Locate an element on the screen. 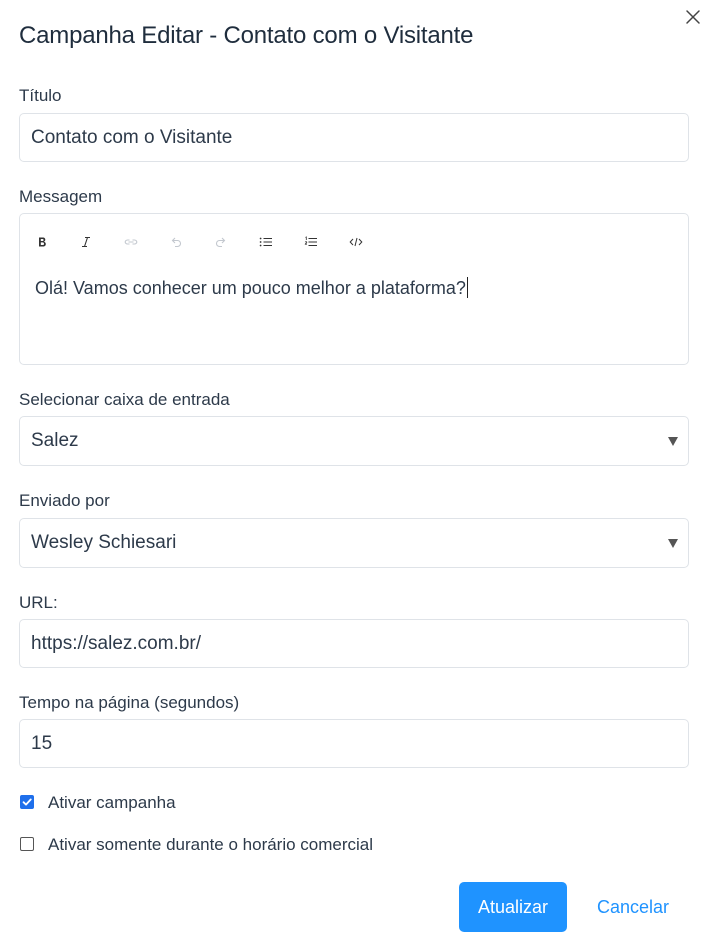 This screenshot has height=940, width=708. business-hours-checkbox is located at coordinates (27, 844).